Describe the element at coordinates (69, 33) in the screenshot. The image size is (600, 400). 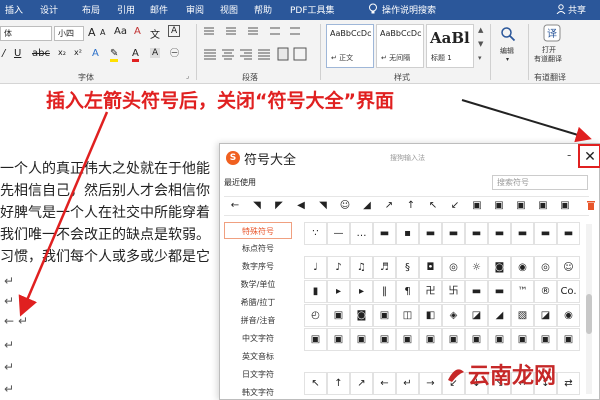
I see `font-size-select: 小四` at that location.